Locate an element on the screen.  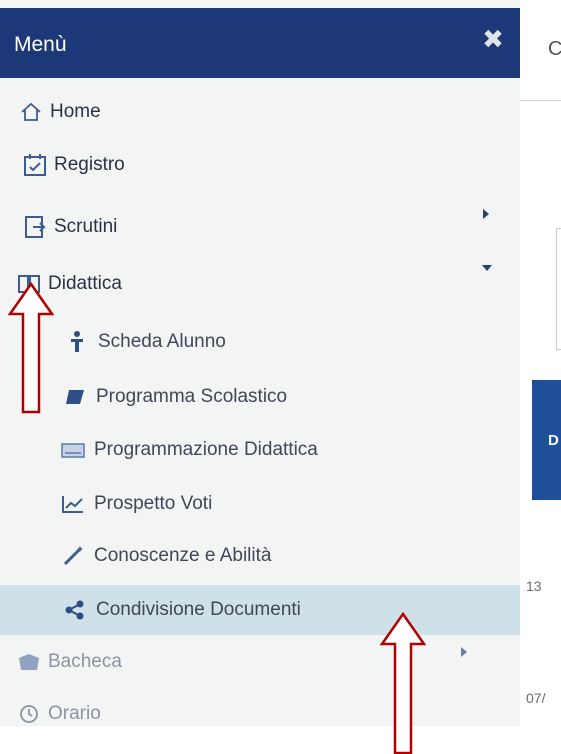
bulletin-board-icon is located at coordinates (29, 662).